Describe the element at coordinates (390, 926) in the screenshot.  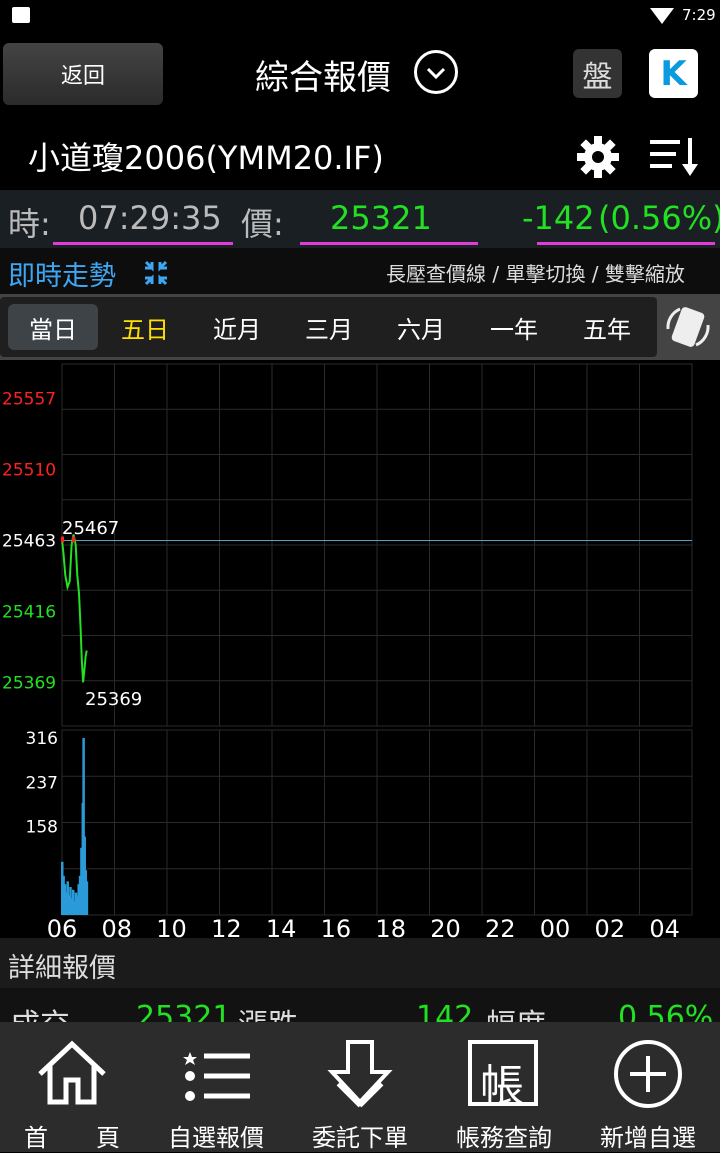
I see `time-axis-label: 18` at that location.